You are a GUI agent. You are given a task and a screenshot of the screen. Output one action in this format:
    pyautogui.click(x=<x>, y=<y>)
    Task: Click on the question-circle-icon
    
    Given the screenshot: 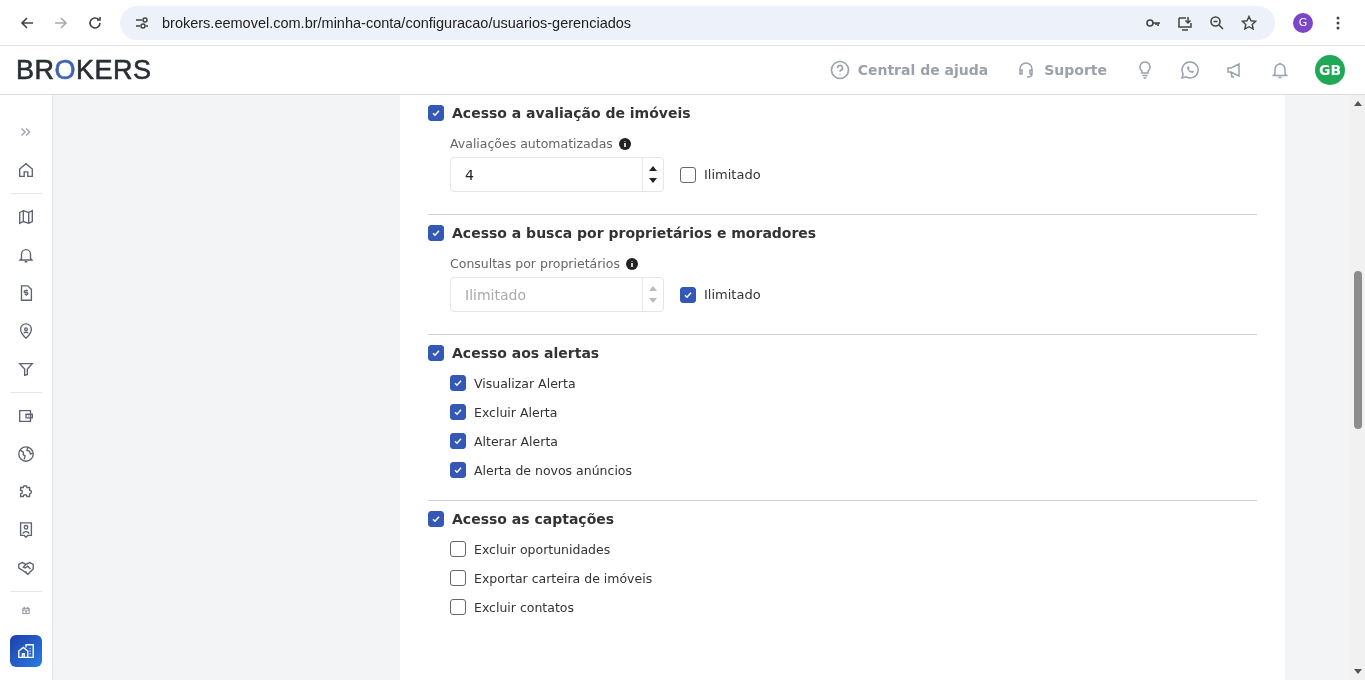 What is the action you would take?
    pyautogui.click(x=839, y=70)
    